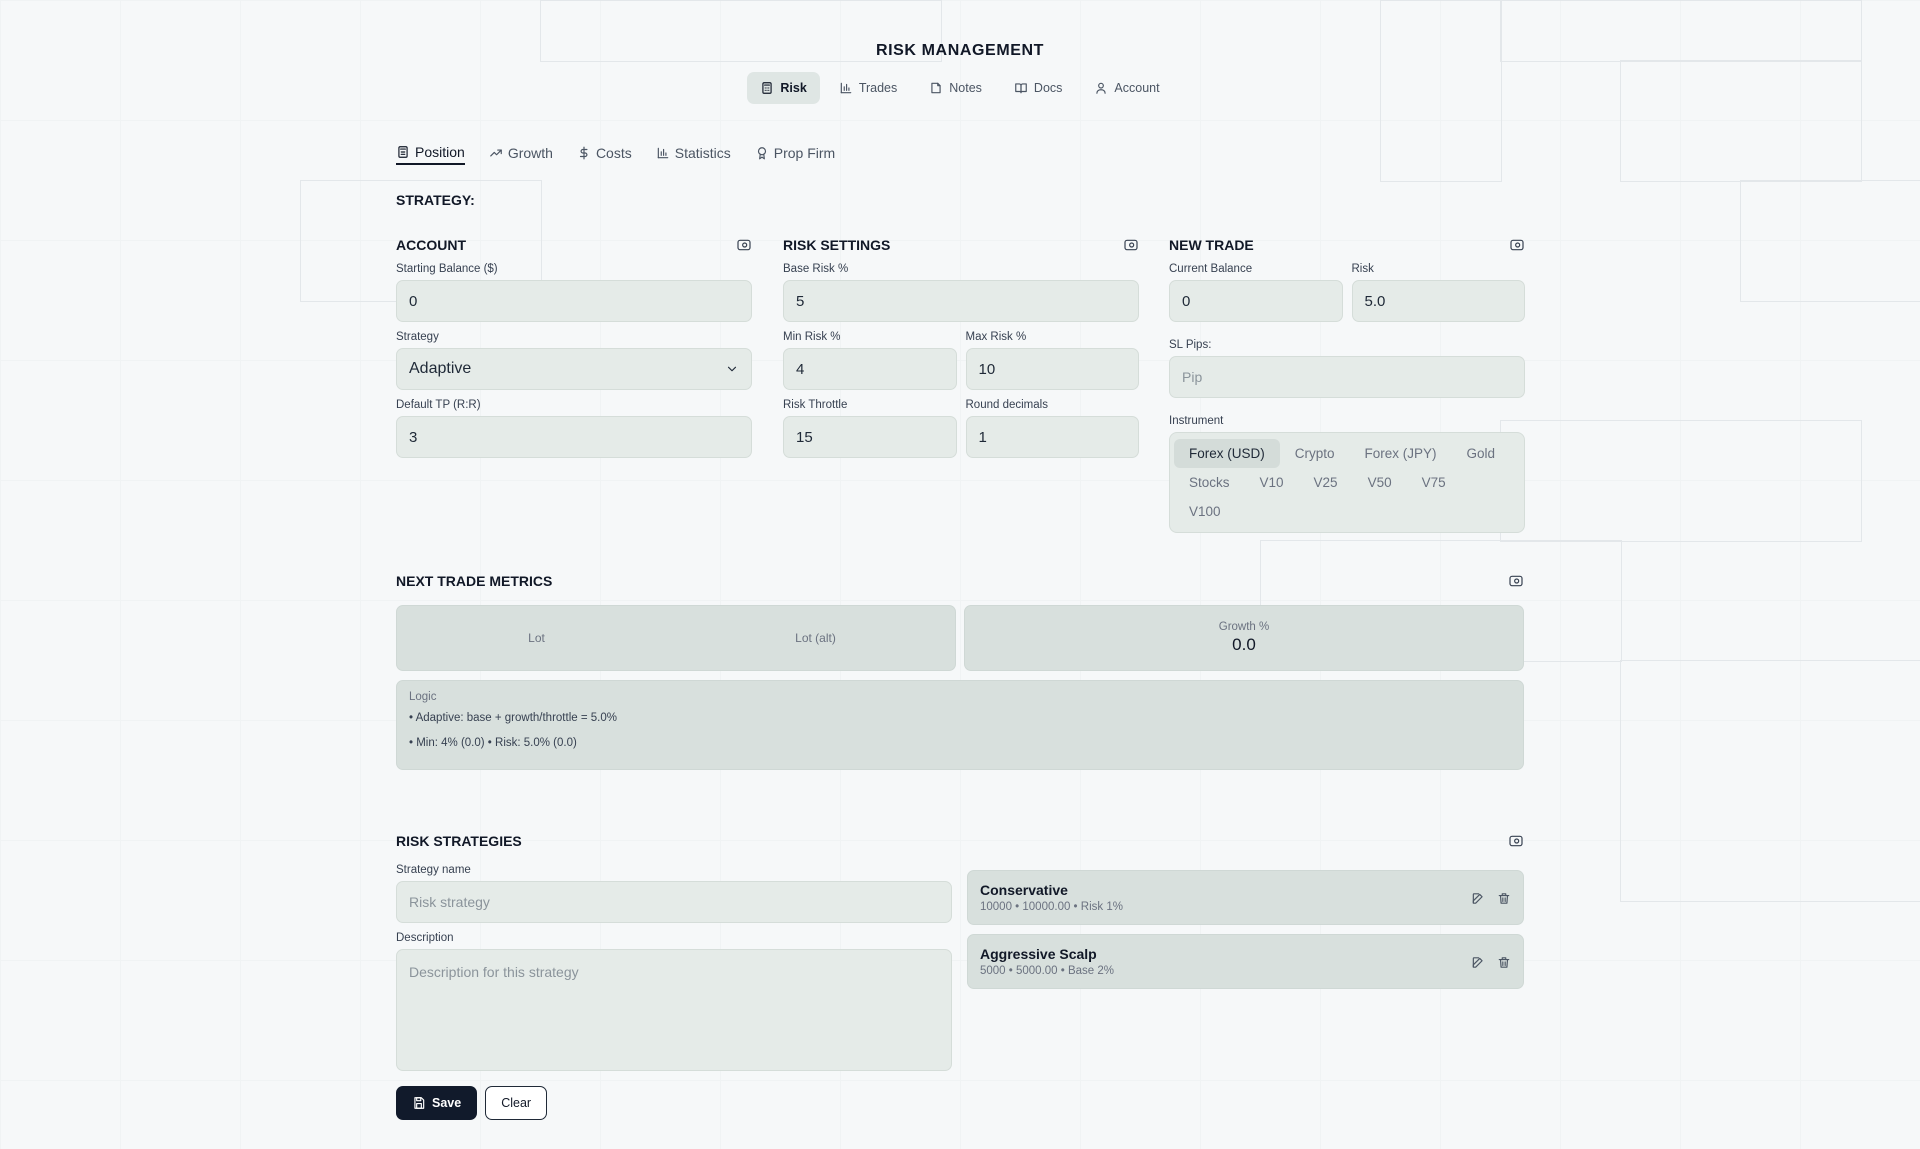 The height and width of the screenshot is (1149, 1920). I want to click on top-navigation: Risk Trades Notes Docs Account, so click(960, 88).